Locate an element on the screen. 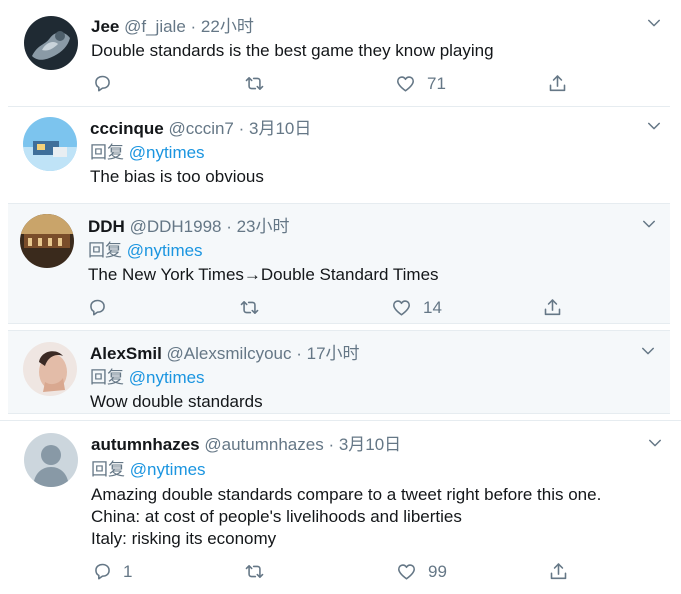  tweet-header: AlexSmil @Alexsmilcyouc · 17小时 is located at coordinates (225, 354).